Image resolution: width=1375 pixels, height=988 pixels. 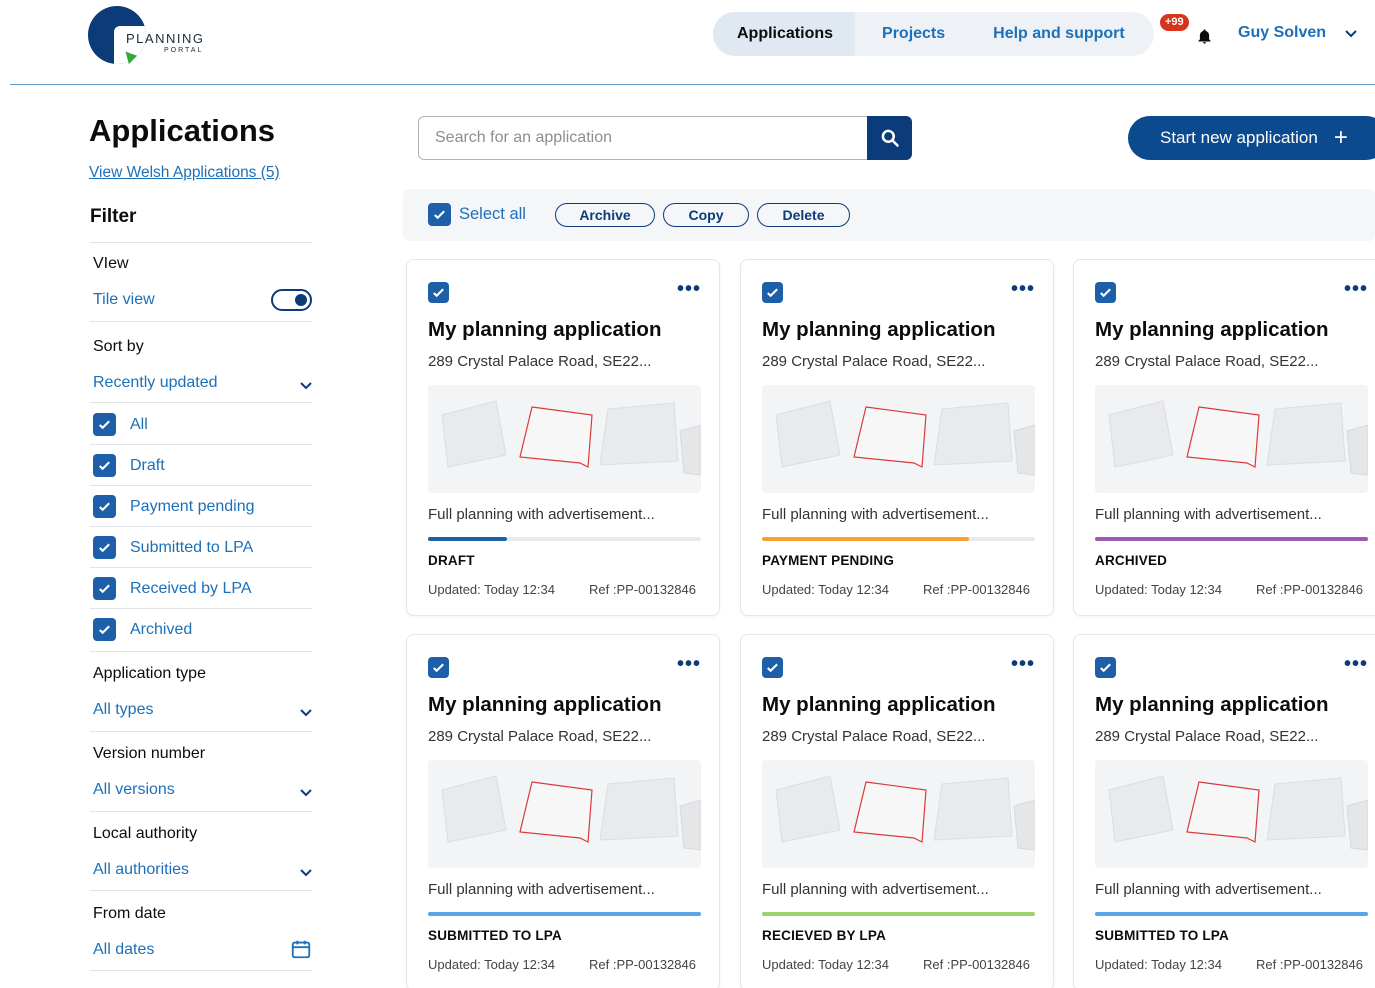 I want to click on view-value: Tile view, so click(x=124, y=299).